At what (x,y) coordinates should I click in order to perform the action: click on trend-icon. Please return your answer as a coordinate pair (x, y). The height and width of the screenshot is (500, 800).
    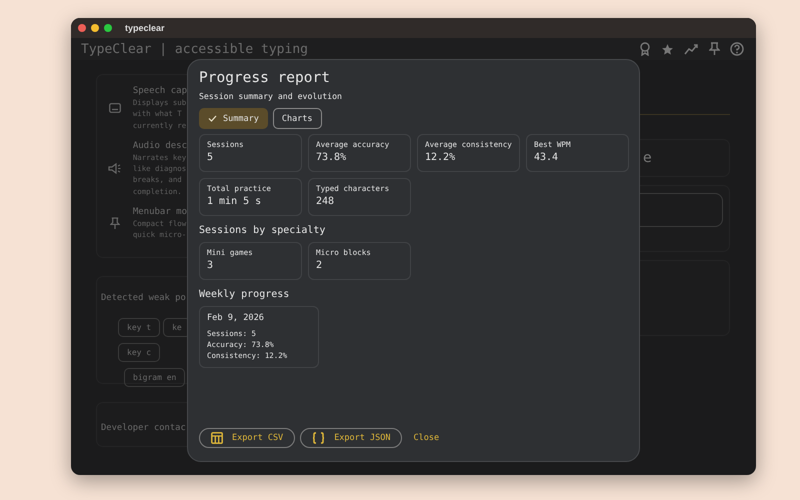
    Looking at the image, I should click on (691, 49).